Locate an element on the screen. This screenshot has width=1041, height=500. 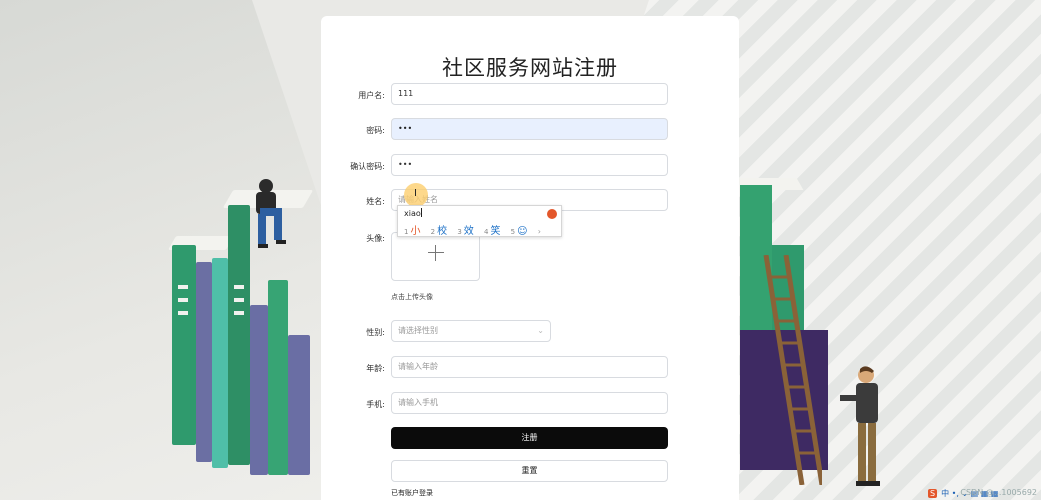
age-input: 请输入年龄 is located at coordinates (529, 367).